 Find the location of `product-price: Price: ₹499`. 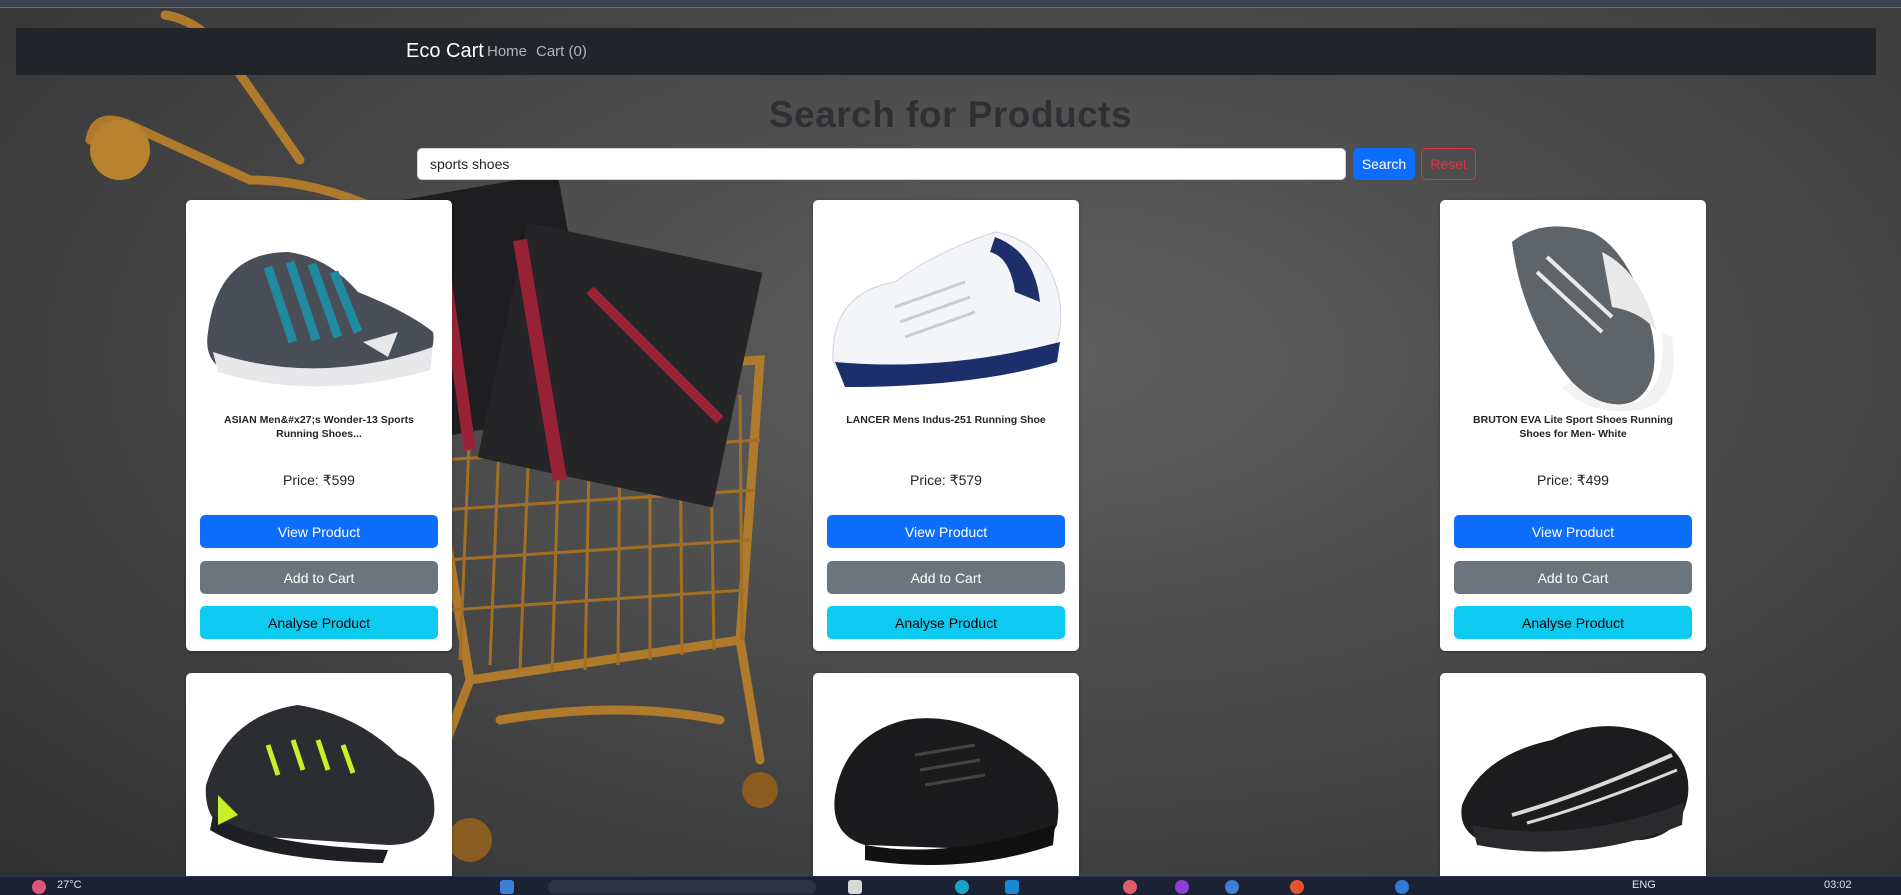

product-price: Price: ₹499 is located at coordinates (1573, 480).